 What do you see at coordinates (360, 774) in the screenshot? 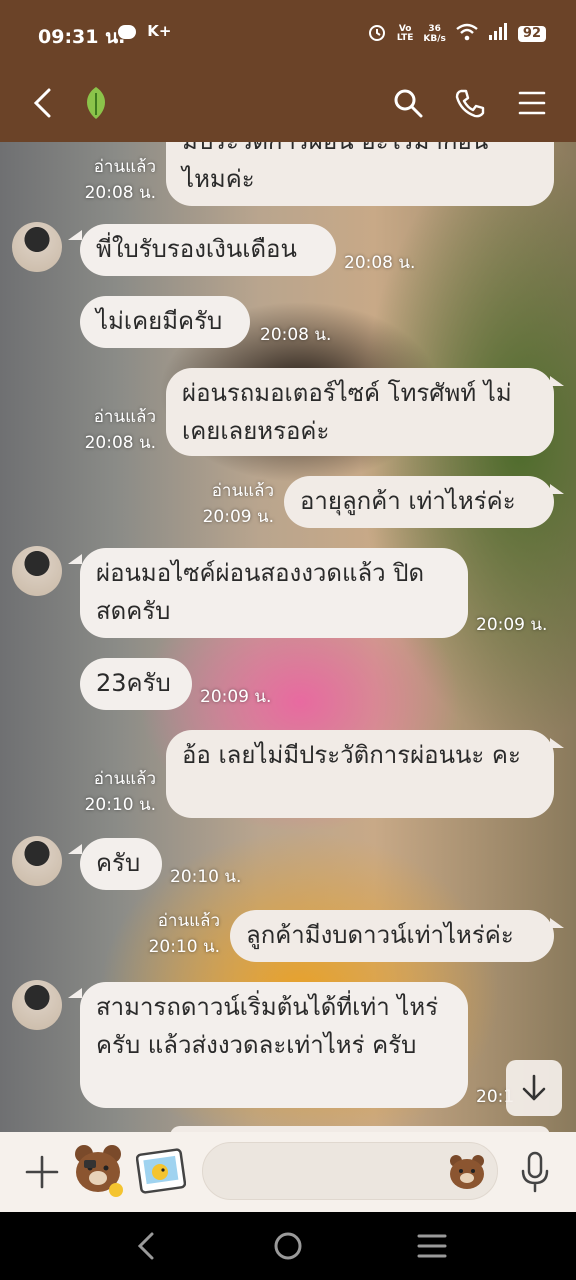
I see `message-bubble-out: อ้อ เลยไม่มีประวัติการผ่อนนะ คะ` at bounding box center [360, 774].